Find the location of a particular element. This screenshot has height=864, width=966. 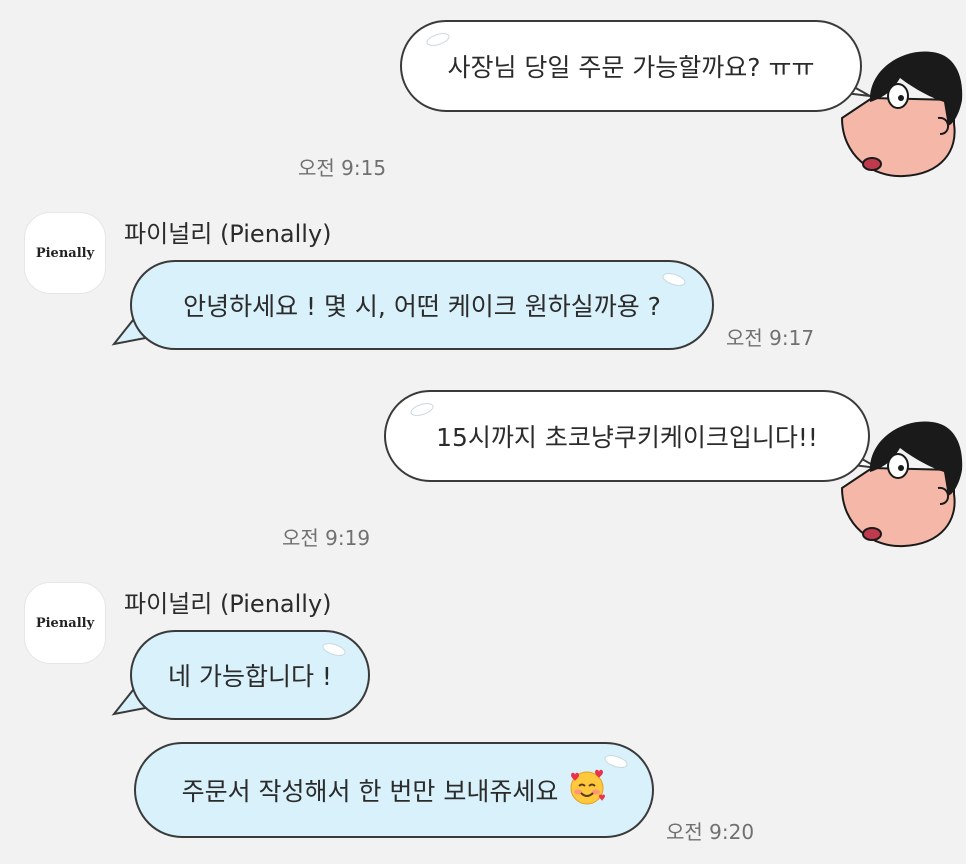

message-text: 안녕하세요 ! 몇 시, 어떤 케이크 원하실까용 ? is located at coordinates (422, 306).